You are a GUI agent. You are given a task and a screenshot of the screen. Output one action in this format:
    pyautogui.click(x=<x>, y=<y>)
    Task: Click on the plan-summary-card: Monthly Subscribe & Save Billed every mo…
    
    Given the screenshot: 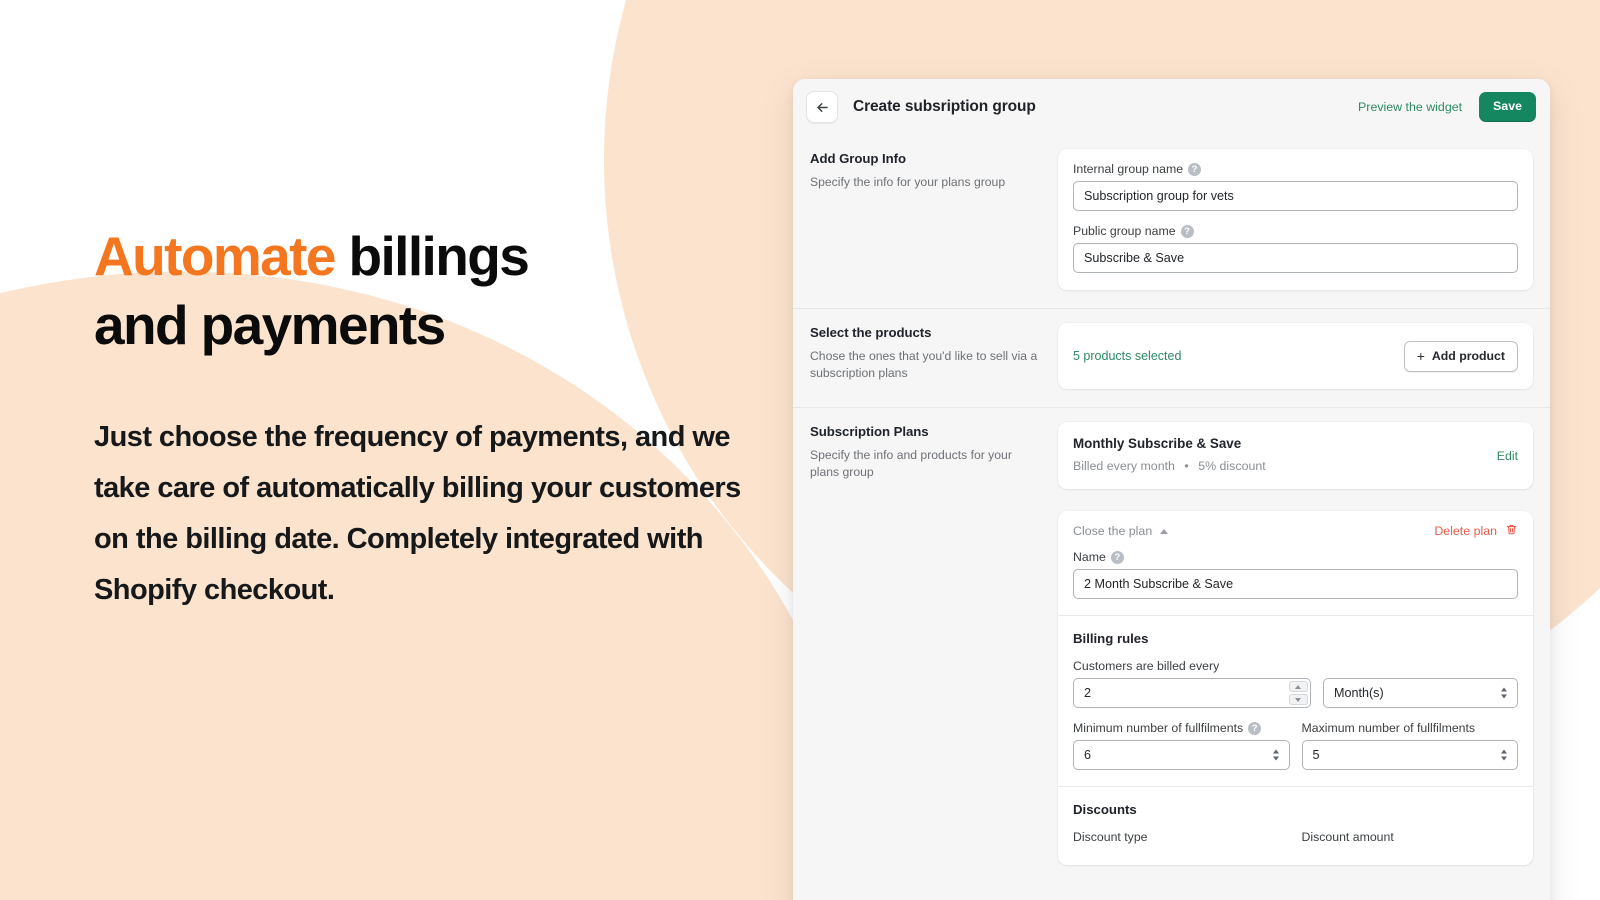 What is the action you would take?
    pyautogui.click(x=1295, y=455)
    